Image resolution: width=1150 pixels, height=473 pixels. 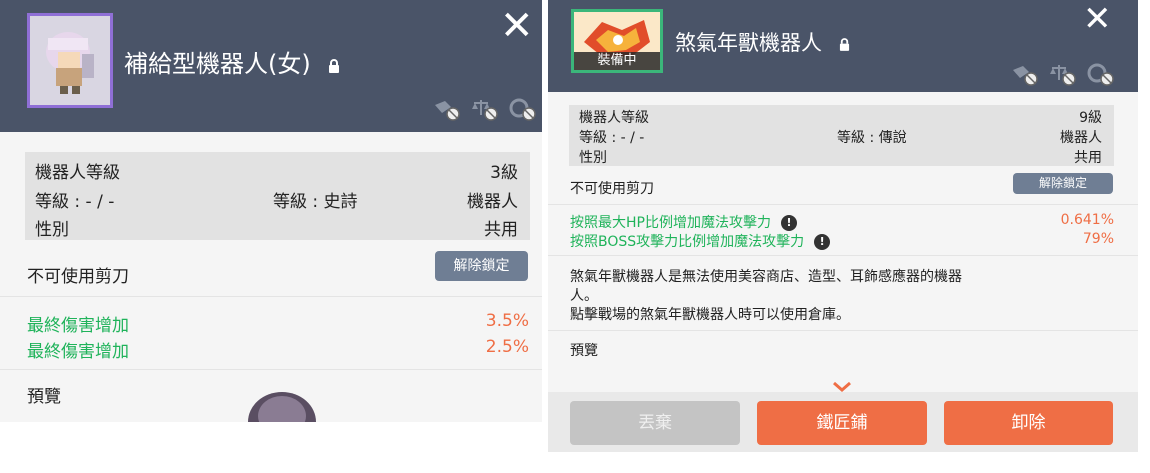 What do you see at coordinates (584, 296) in the screenshot?
I see `right-description-line-2: 人。` at bounding box center [584, 296].